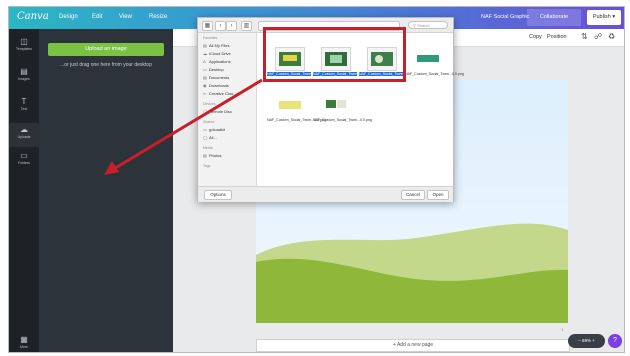  What do you see at coordinates (106, 49) in the screenshot?
I see `upload-image-button: Upload an image` at bounding box center [106, 49].